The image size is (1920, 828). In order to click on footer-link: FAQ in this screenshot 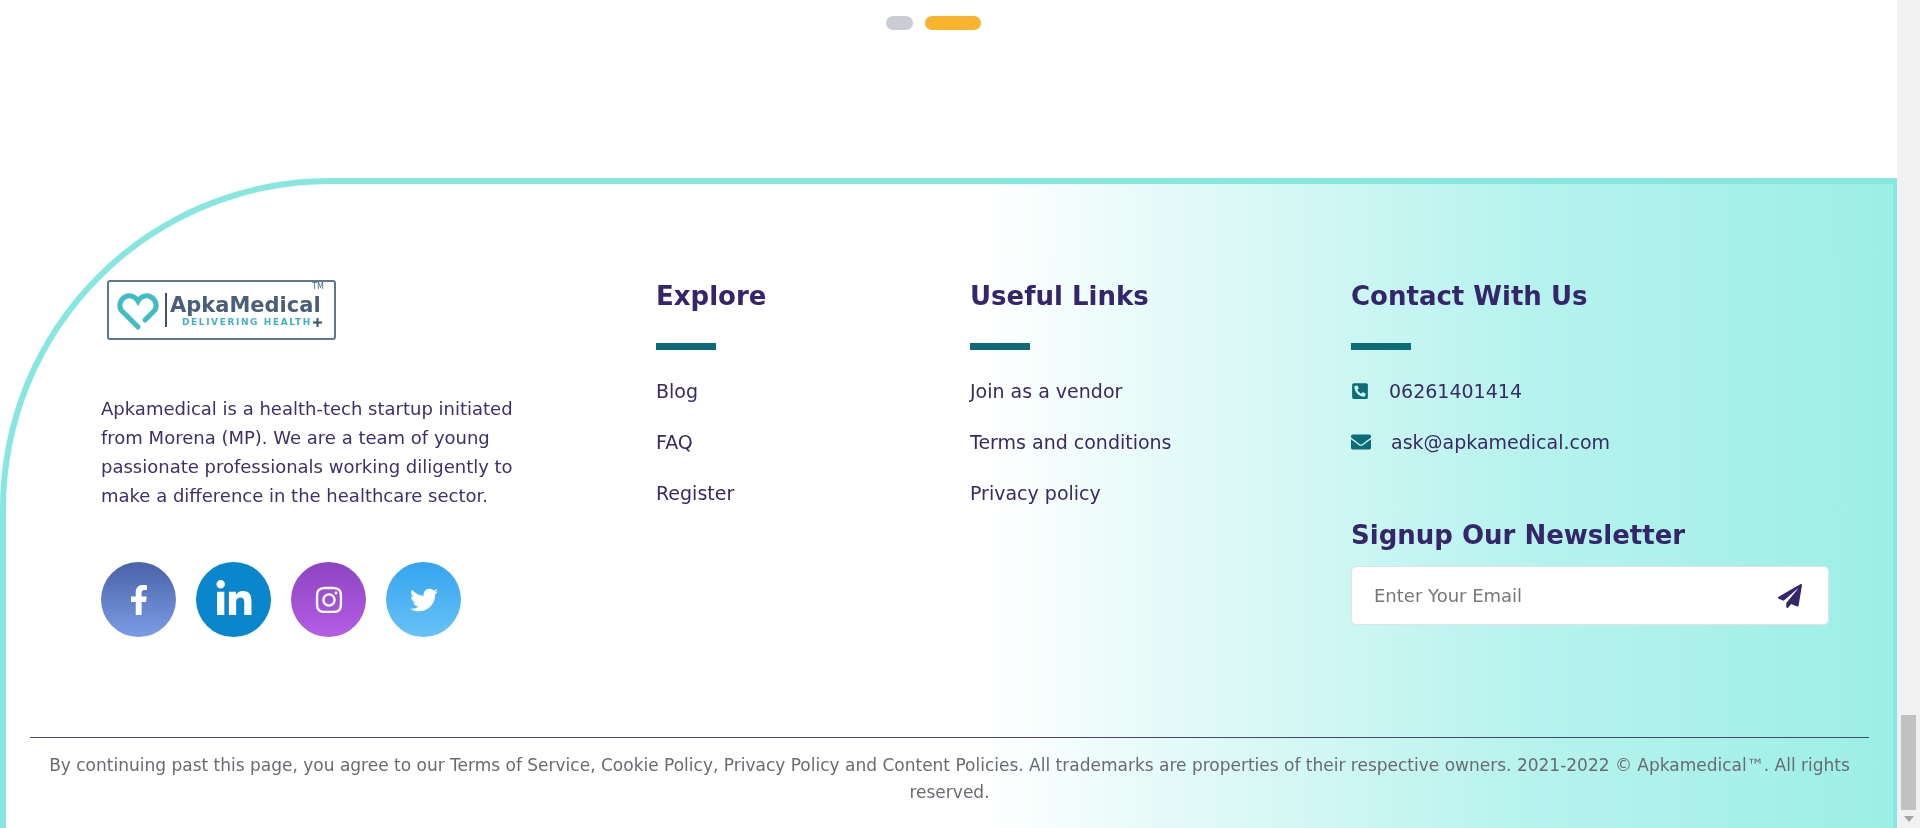, I will do `click(674, 442)`.